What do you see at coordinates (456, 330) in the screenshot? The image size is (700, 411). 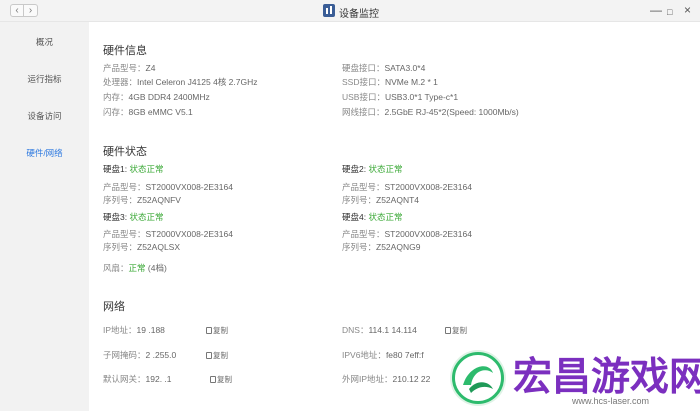 I see `copy-dns-button: 复制` at bounding box center [456, 330].